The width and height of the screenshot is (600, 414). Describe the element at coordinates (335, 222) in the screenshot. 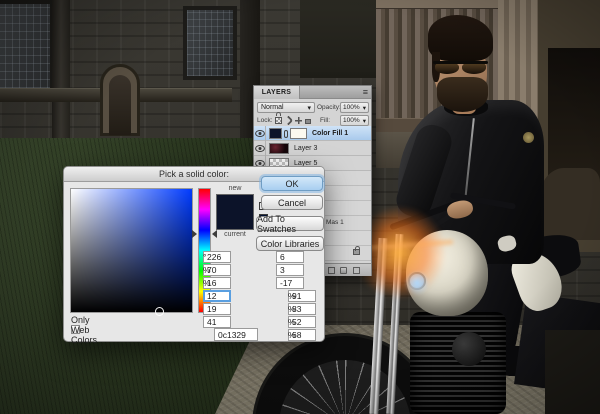

I see `partial-layer-name: Mas 1` at that location.